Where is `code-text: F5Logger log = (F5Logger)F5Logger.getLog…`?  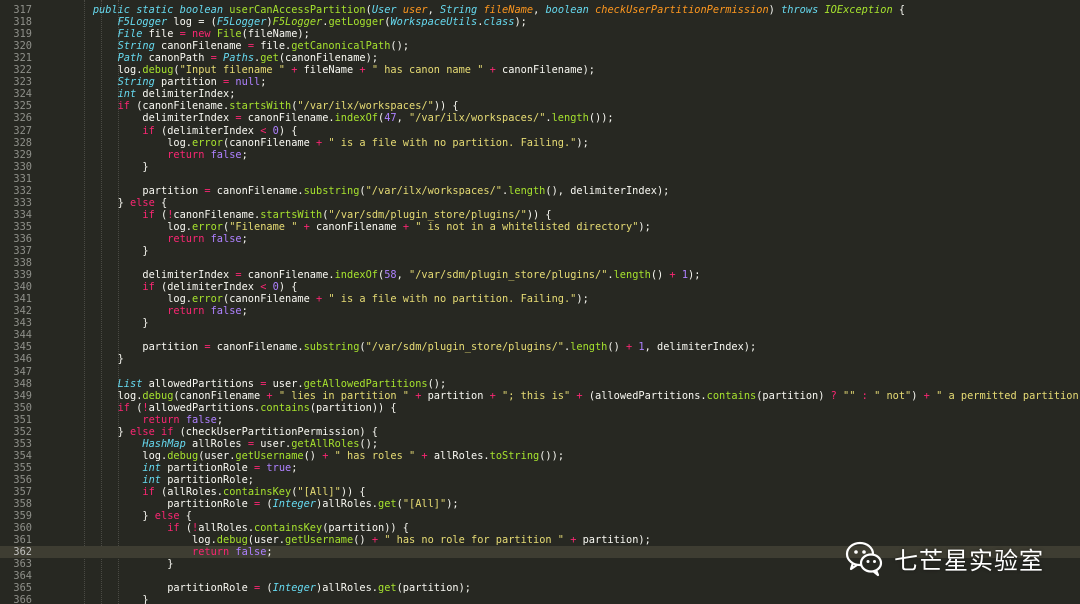 code-text: F5Logger log = (F5Logger)F5Logger.getLog… is located at coordinates (297, 22).